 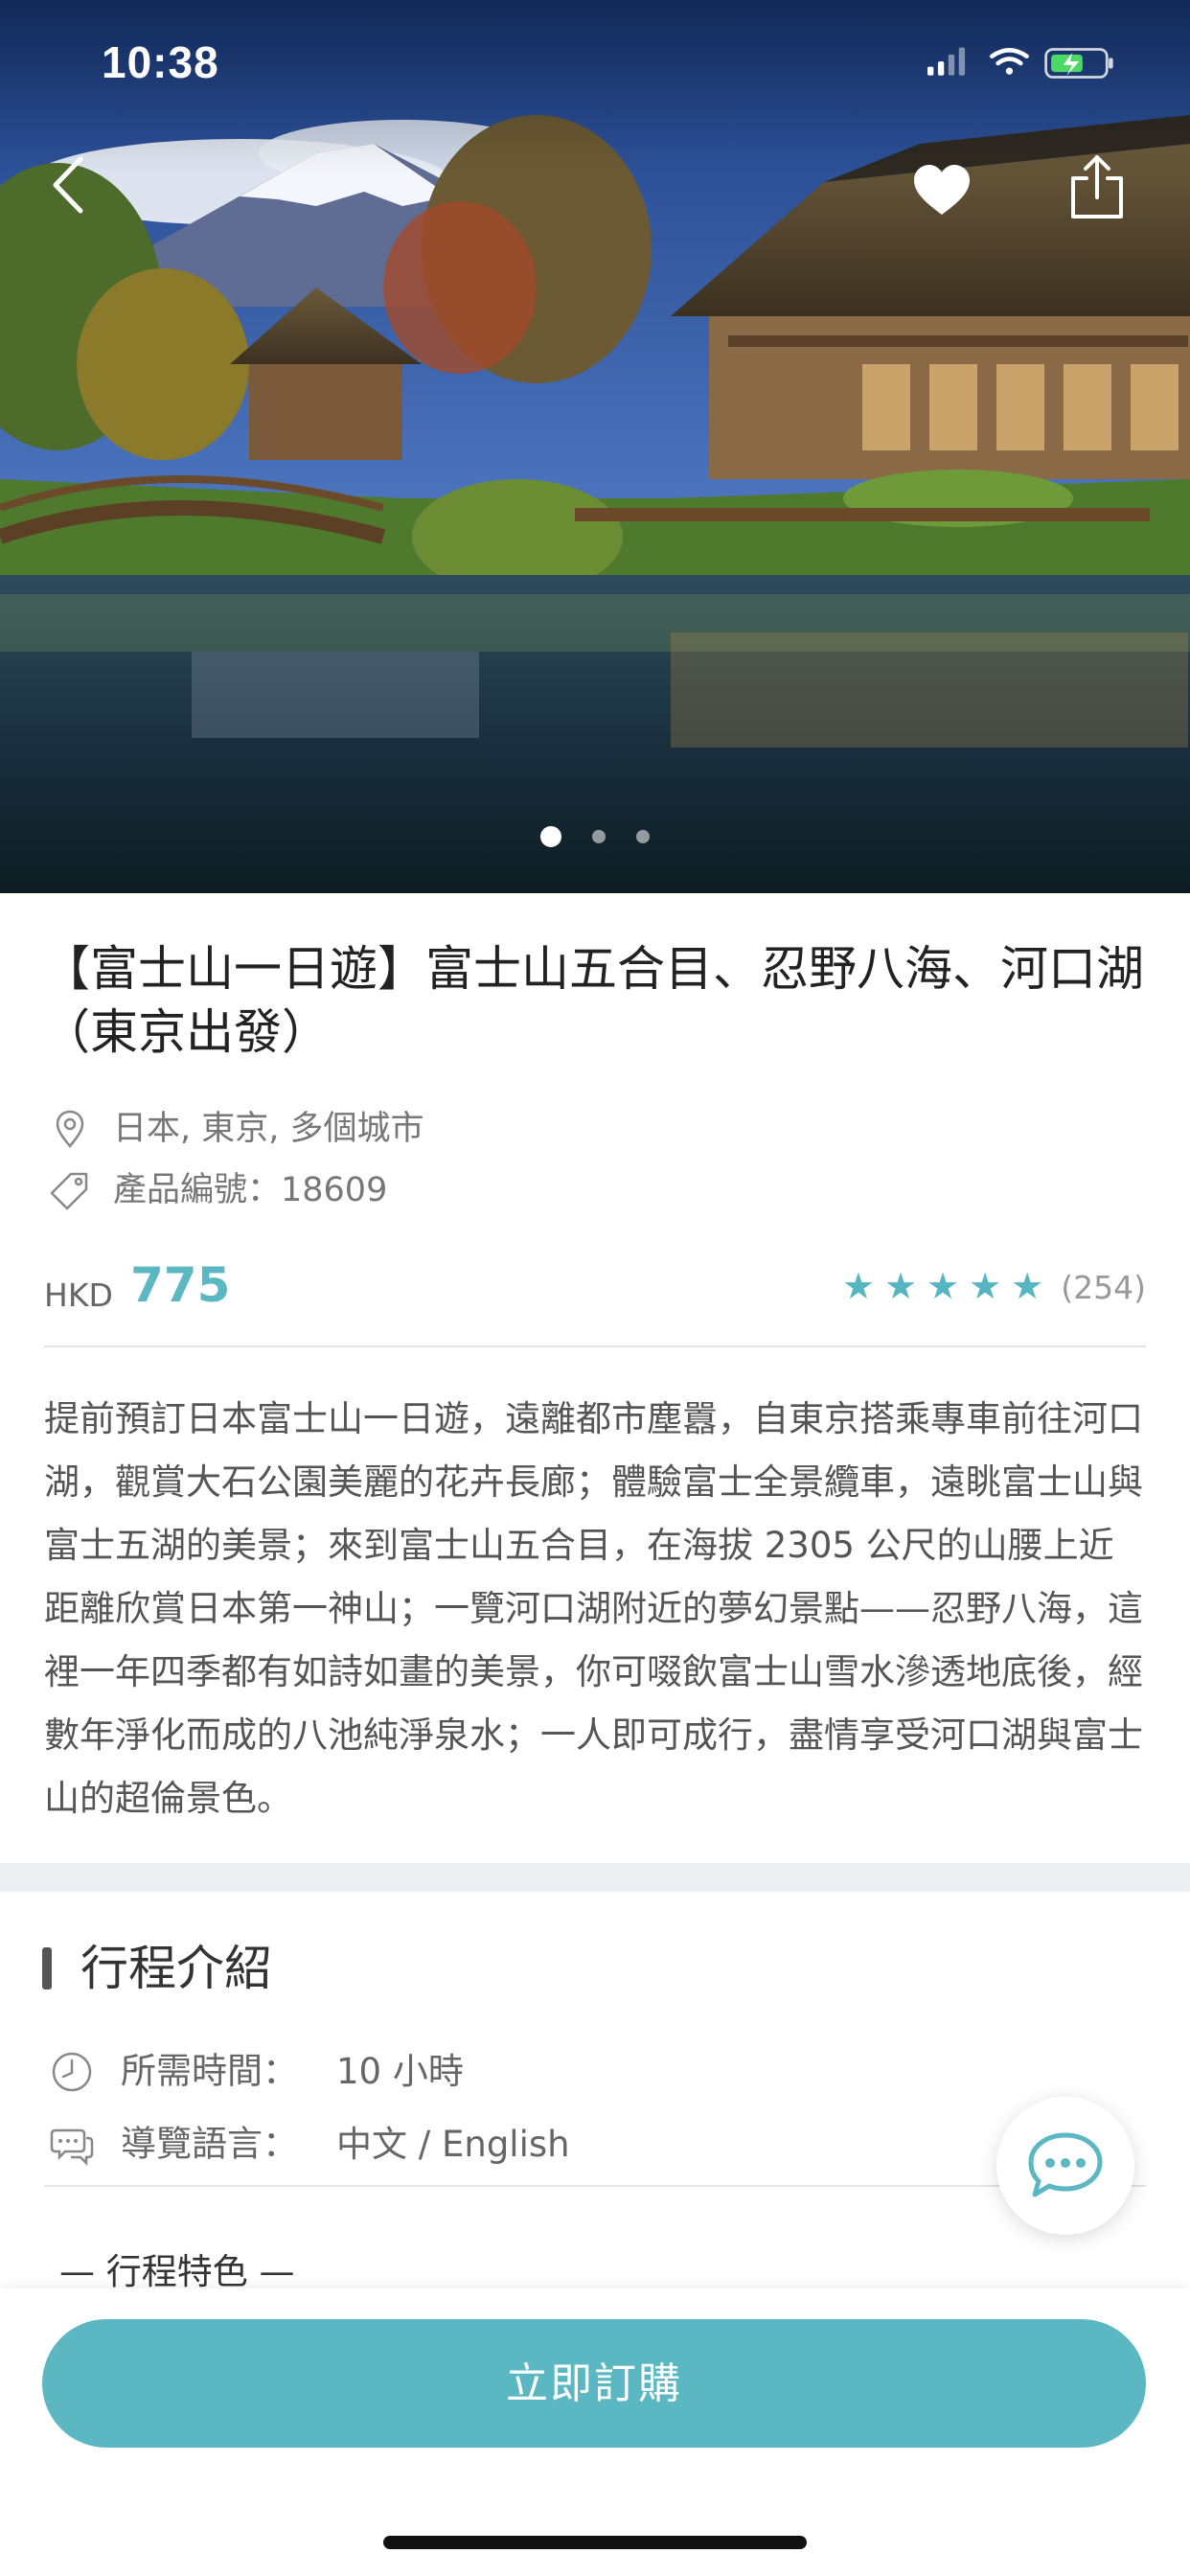 I want to click on section-separator, so click(x=595, y=1878).